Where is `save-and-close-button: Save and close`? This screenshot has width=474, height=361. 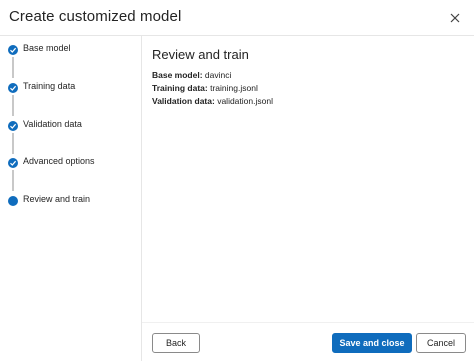
save-and-close-button: Save and close is located at coordinates (372, 343).